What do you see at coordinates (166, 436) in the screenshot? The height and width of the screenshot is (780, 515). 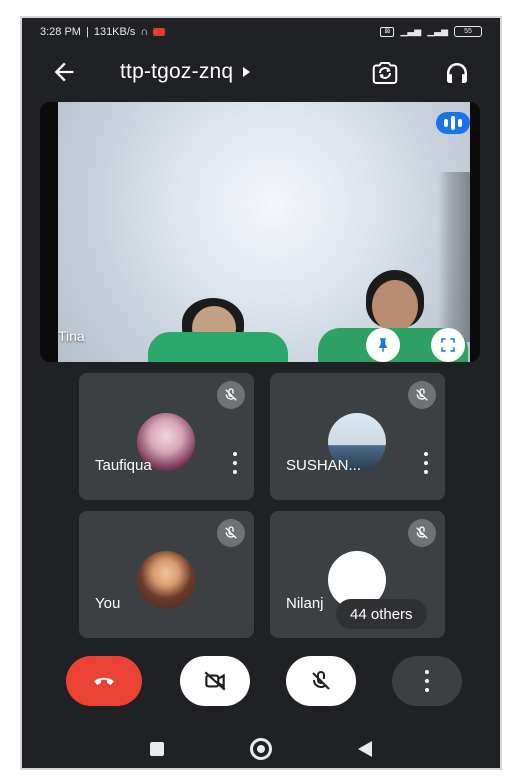 I see `participant-tile: Taufiqua` at bounding box center [166, 436].